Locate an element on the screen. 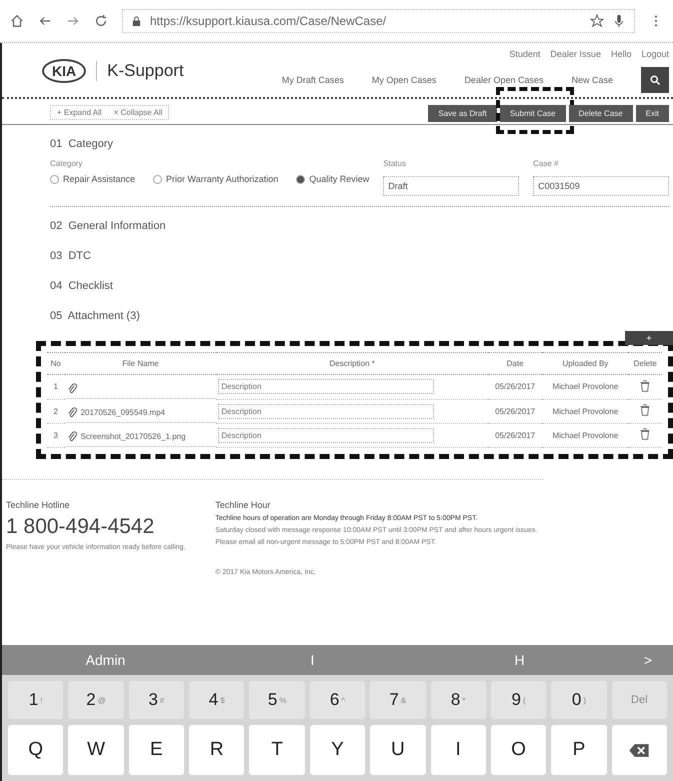 The height and width of the screenshot is (781, 673). field-label: Status is located at coordinates (395, 163).